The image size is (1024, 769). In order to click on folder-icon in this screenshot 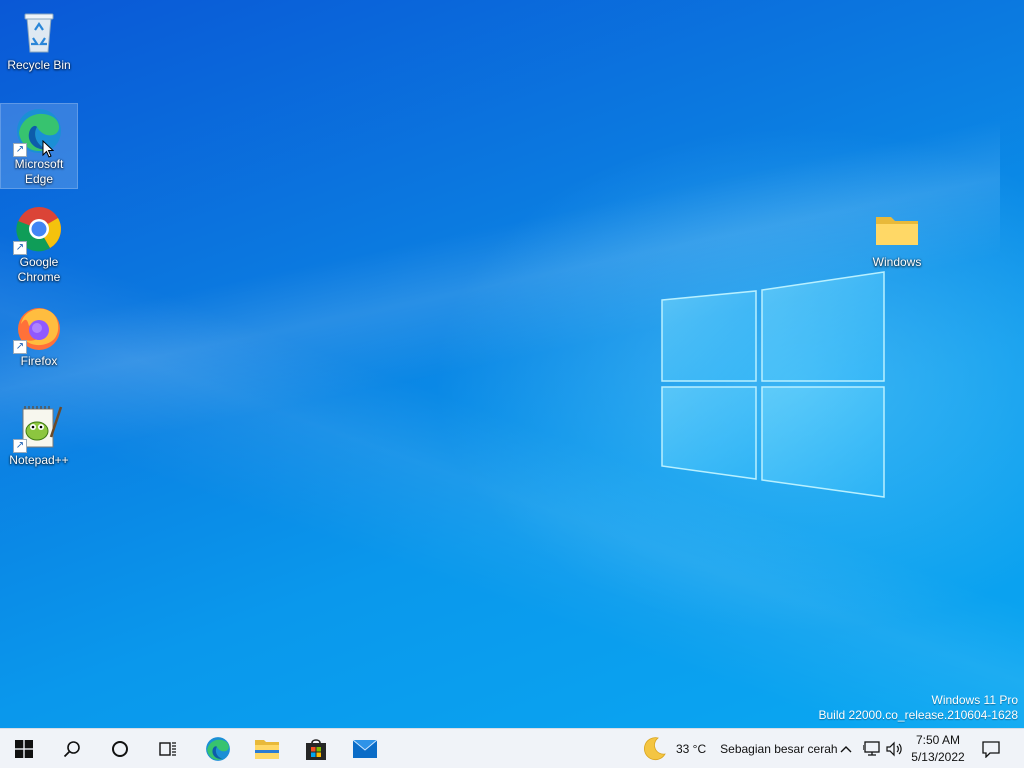, I will do `click(897, 229)`.